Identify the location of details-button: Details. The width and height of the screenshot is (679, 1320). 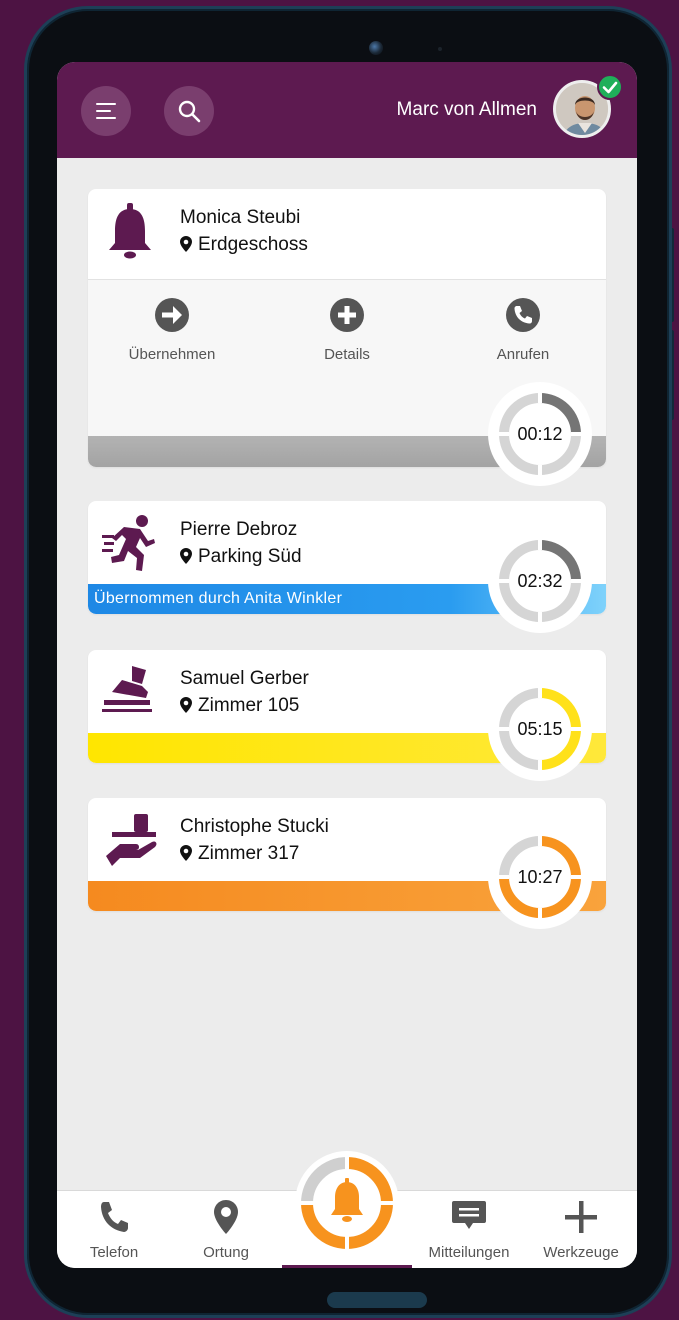
(347, 330).